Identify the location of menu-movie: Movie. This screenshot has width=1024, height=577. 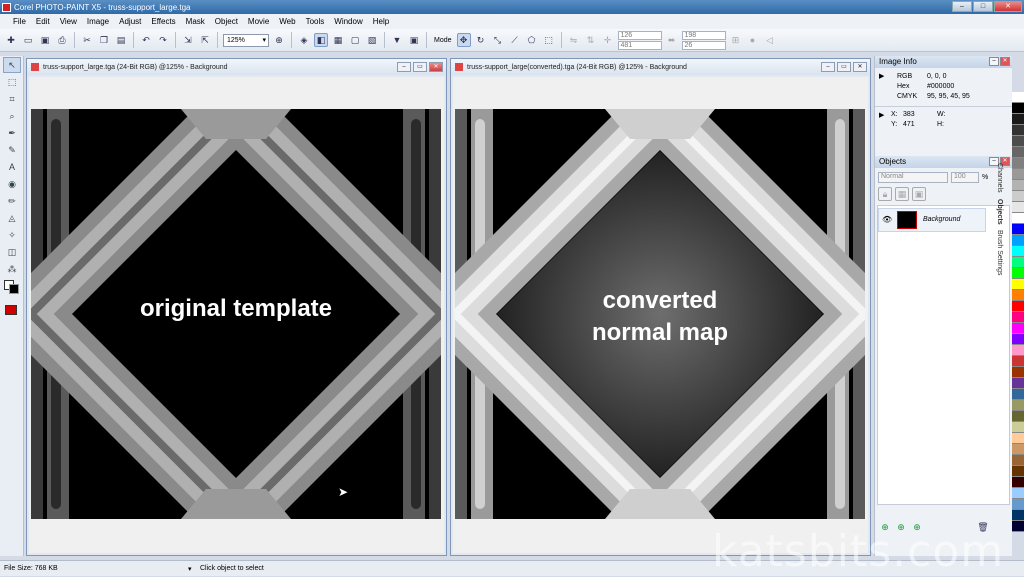
(258, 21).